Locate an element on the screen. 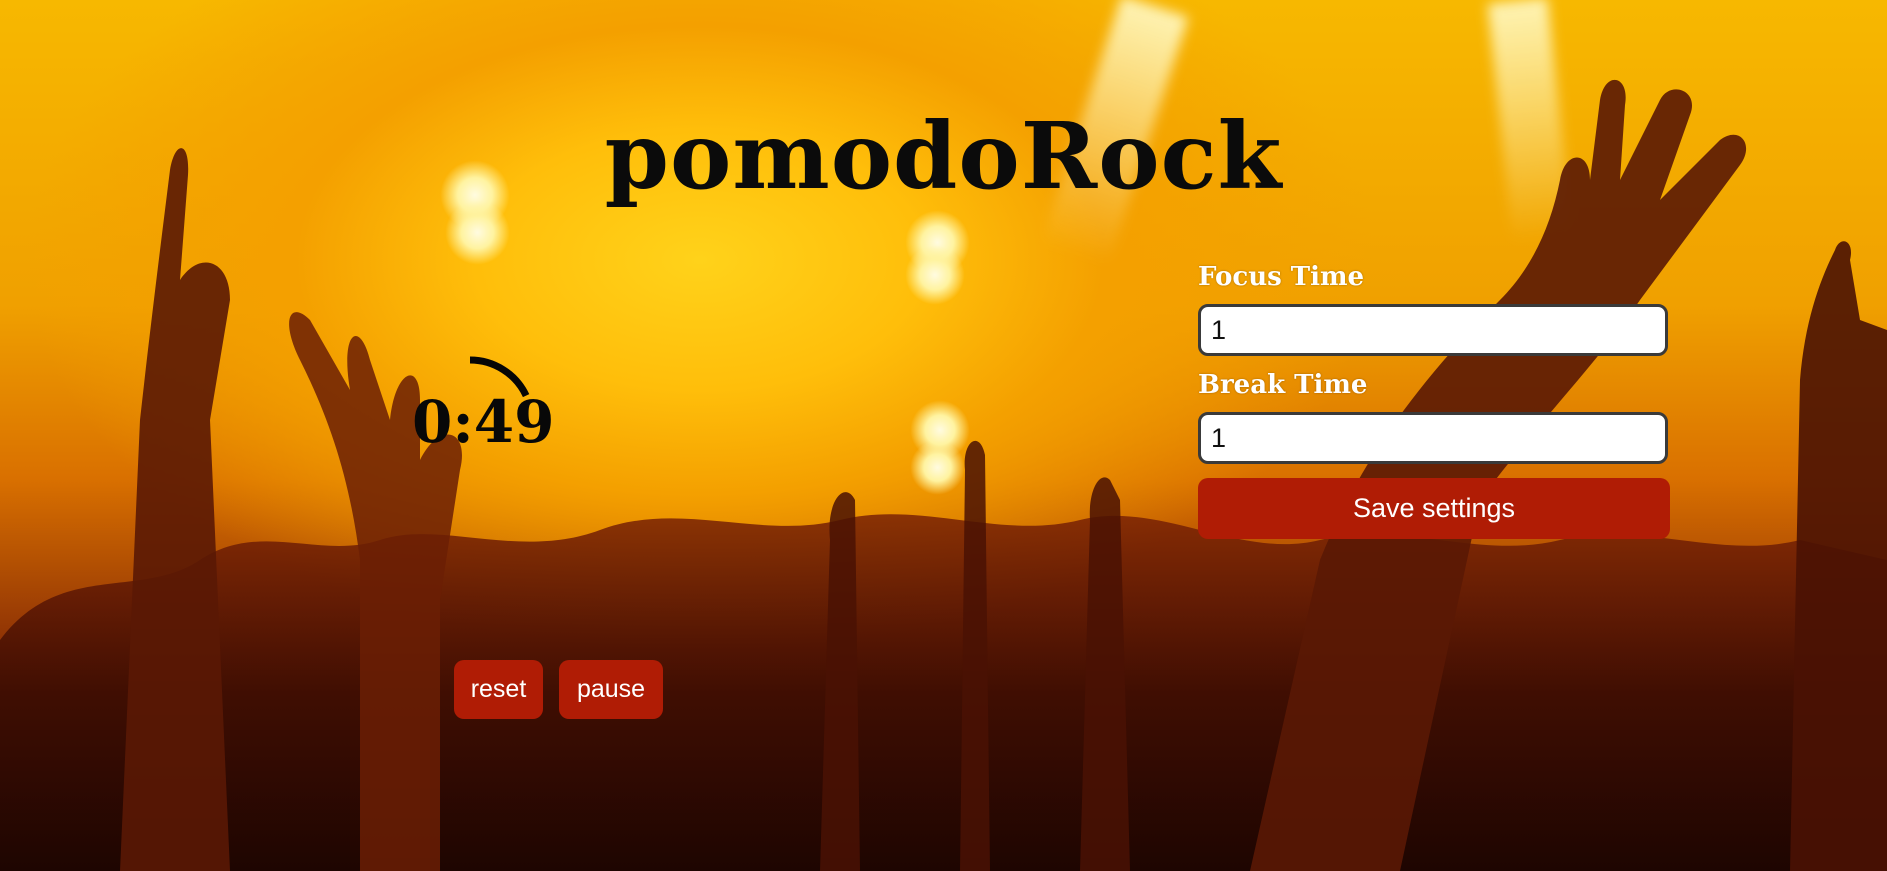 This screenshot has width=1887, height=871. pause-button: pause is located at coordinates (611, 689).